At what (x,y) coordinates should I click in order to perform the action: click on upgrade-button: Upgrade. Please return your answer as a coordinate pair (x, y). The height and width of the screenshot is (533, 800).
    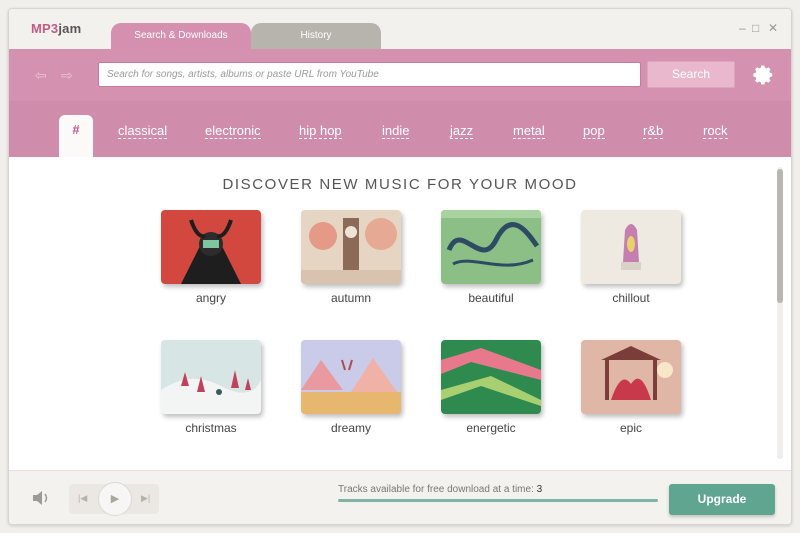
    Looking at the image, I should click on (722, 499).